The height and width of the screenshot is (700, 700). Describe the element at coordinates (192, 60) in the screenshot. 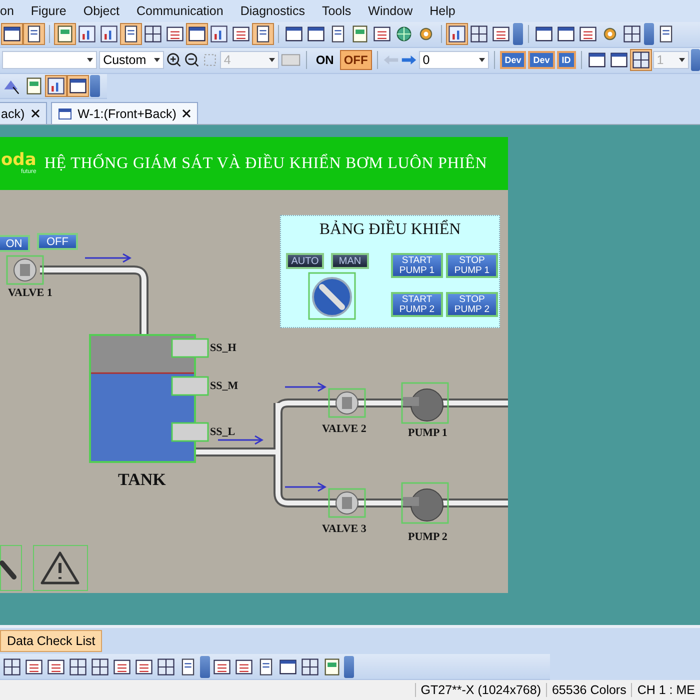

I see `zoom-out-icon` at that location.